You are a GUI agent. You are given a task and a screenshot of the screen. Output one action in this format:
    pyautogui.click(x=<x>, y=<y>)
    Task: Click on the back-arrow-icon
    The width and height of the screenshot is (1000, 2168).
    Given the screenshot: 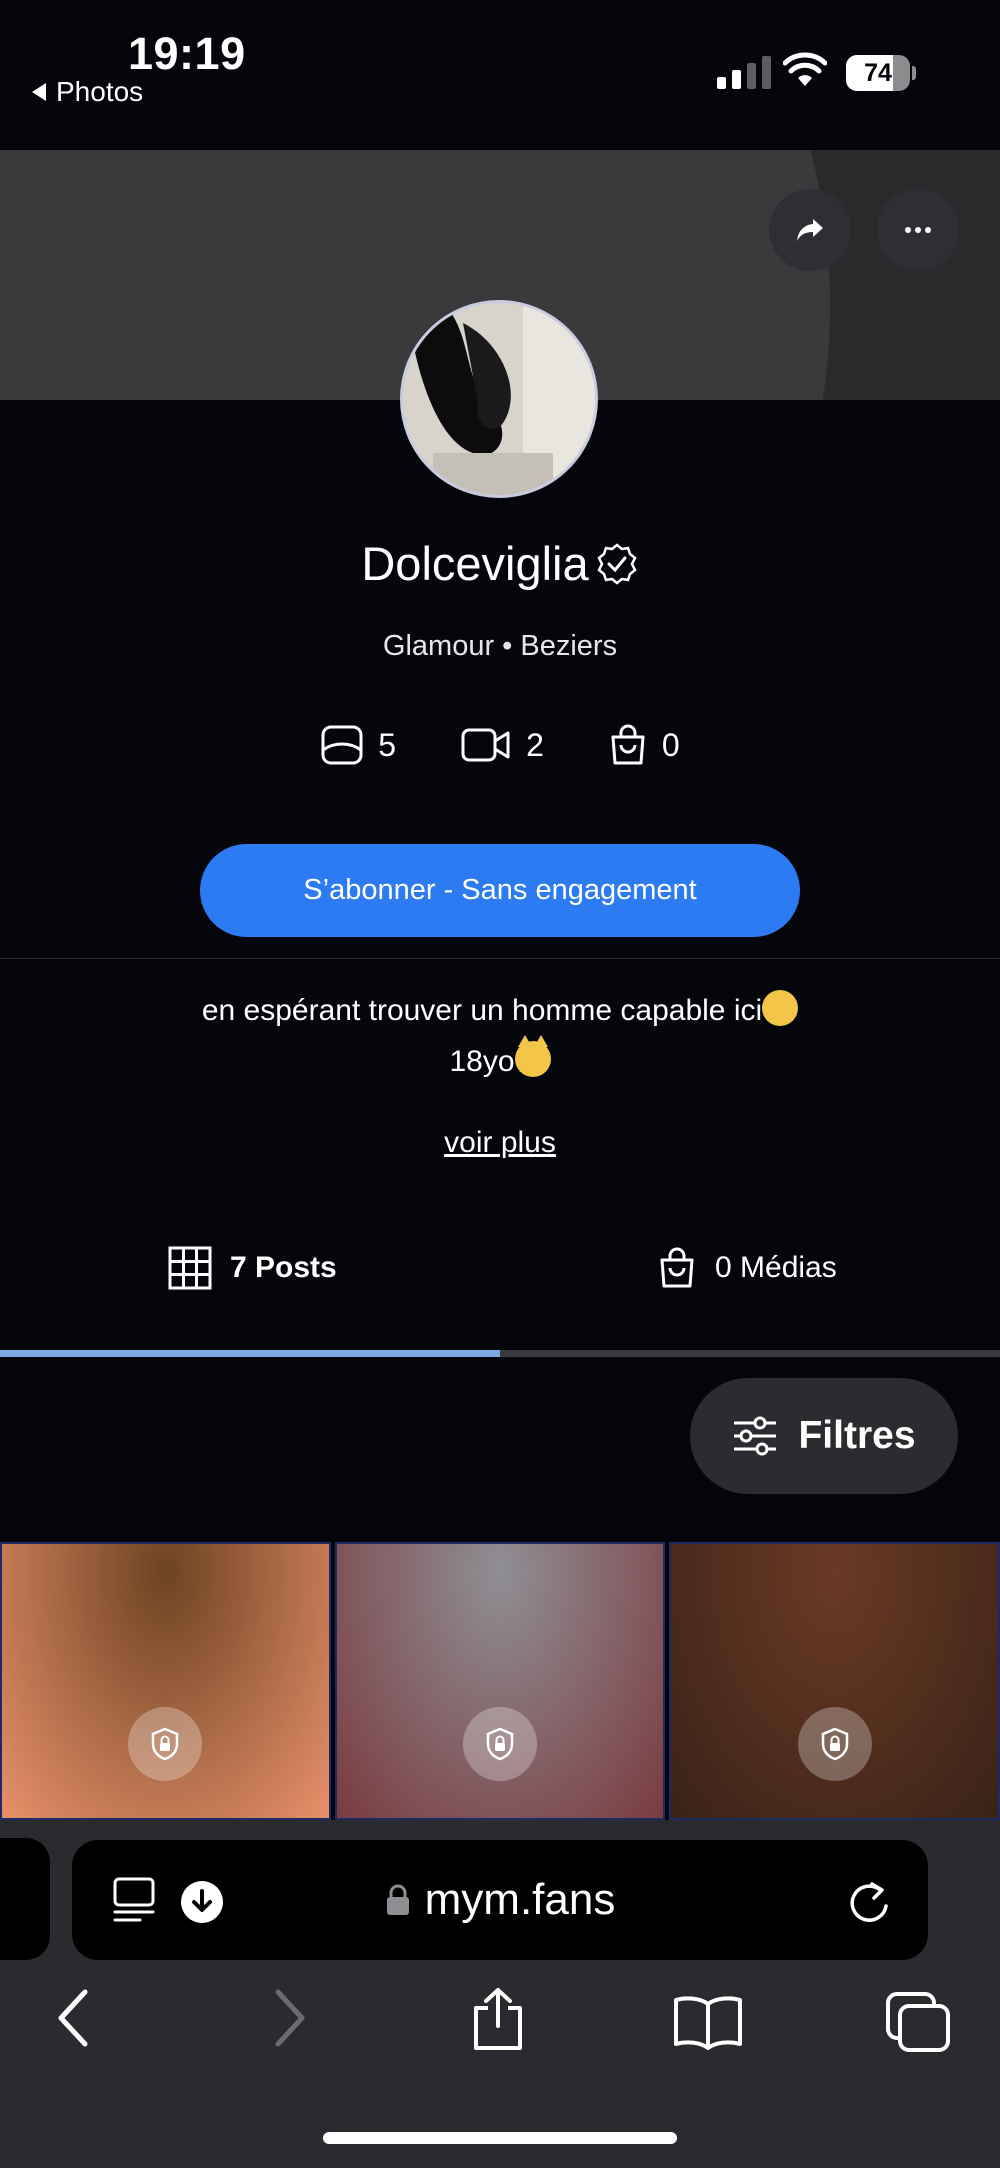 What is the action you would take?
    pyautogui.click(x=39, y=92)
    